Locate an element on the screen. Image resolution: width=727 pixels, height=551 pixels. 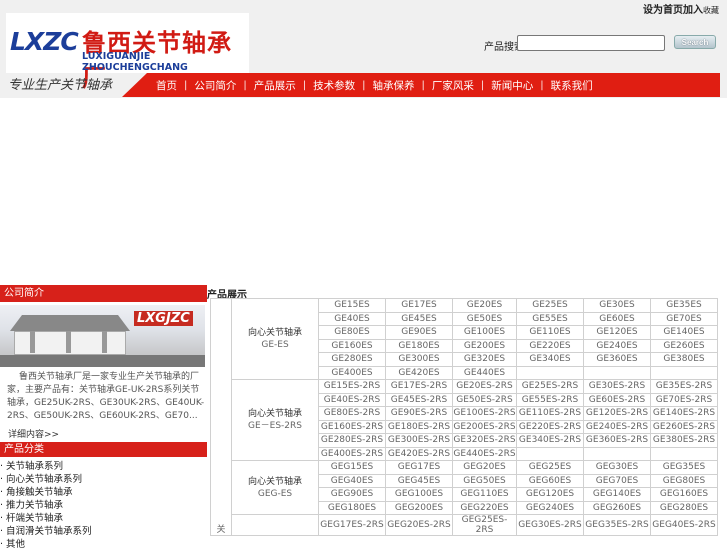
product-cell: GEG220ES is located at coordinates (484, 507).